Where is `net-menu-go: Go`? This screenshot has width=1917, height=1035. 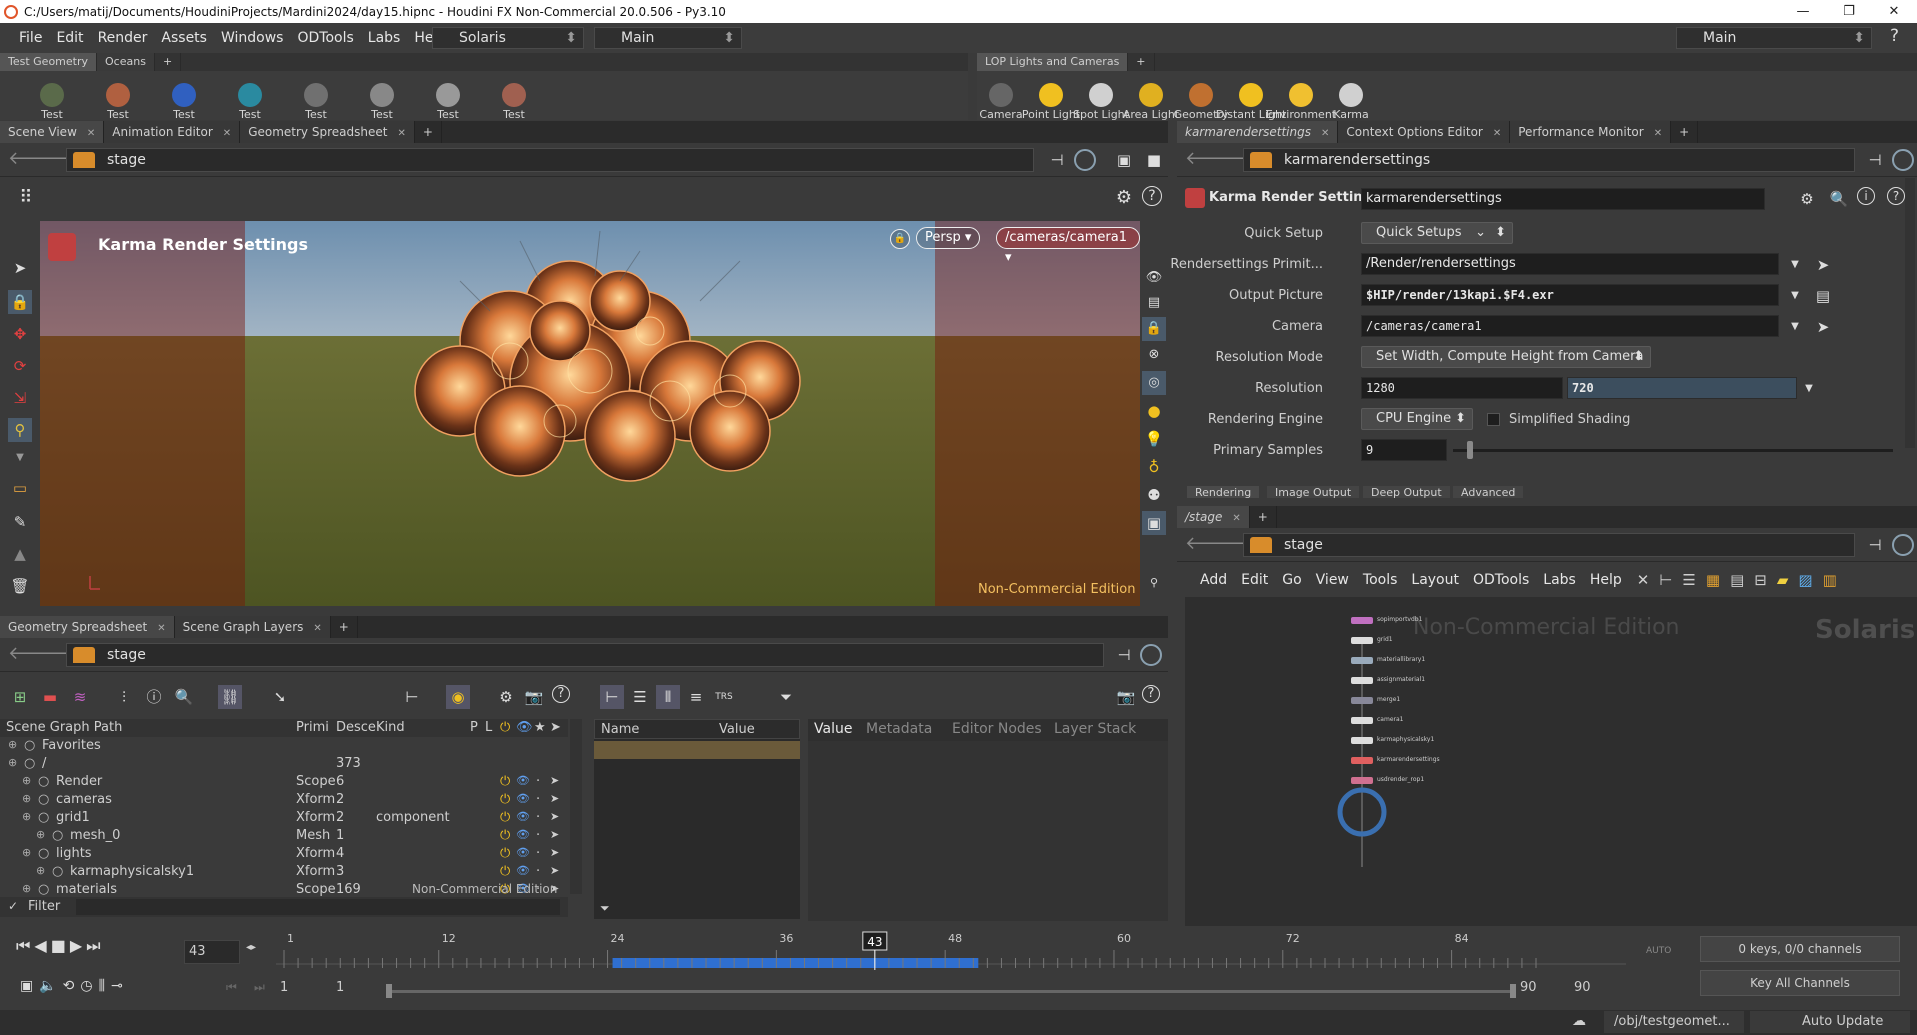 net-menu-go: Go is located at coordinates (1291, 580).